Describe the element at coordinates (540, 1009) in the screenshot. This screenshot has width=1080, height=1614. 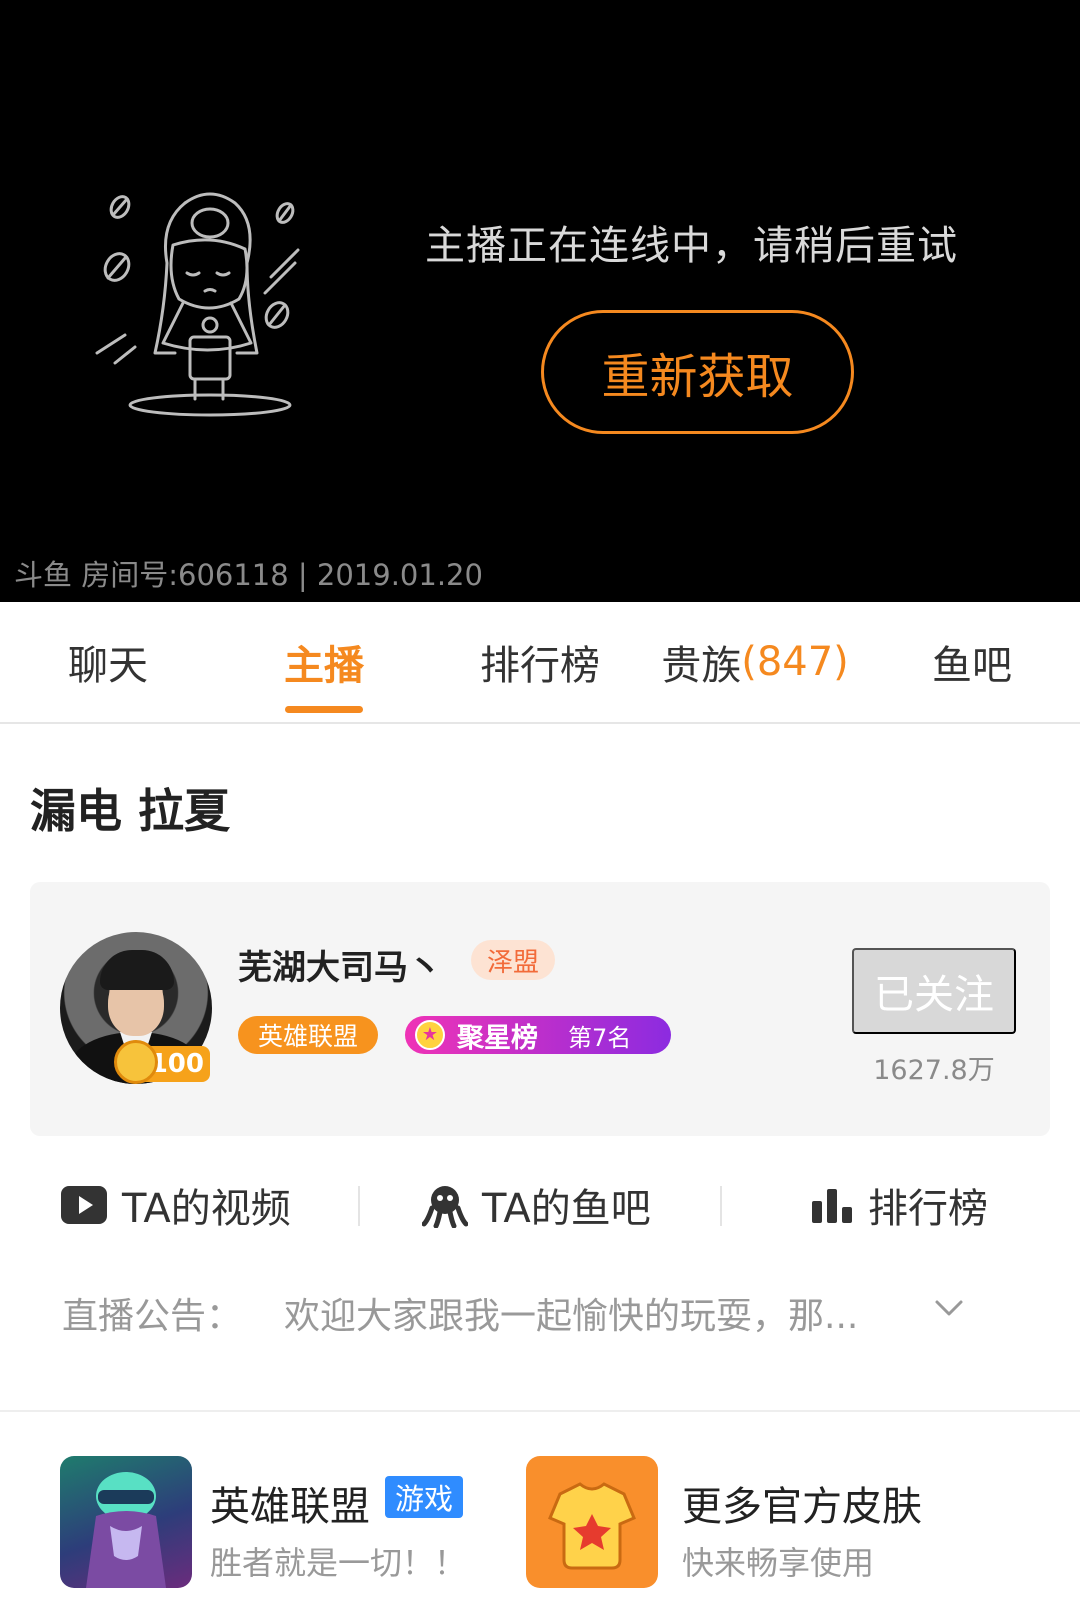
I see `anchor-card: 100 芜湖大司马丶 泽盟 英雄联盟 ★ 聚星榜 第7名 已关注 1627.8万` at that location.